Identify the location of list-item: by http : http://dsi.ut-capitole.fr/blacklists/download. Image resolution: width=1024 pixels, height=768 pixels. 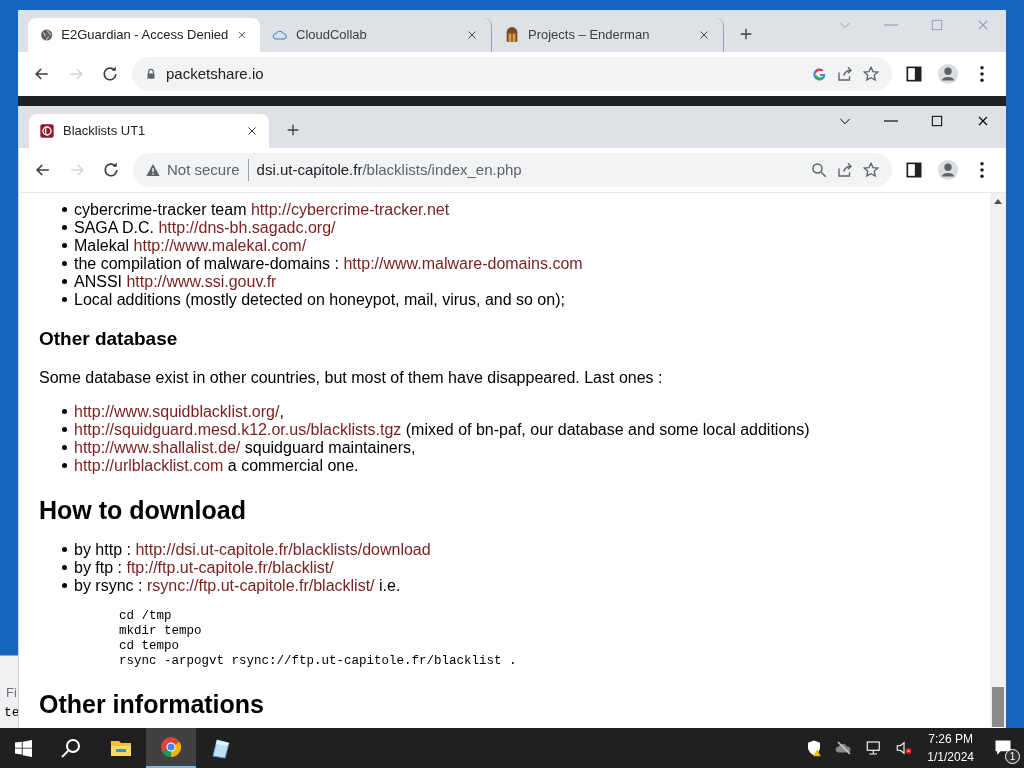
(246, 550).